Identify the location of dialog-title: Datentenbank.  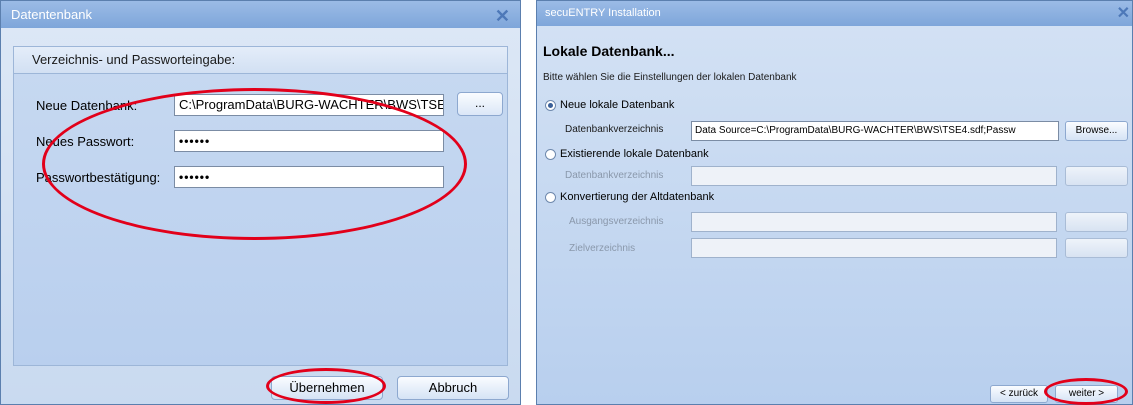
(51, 14).